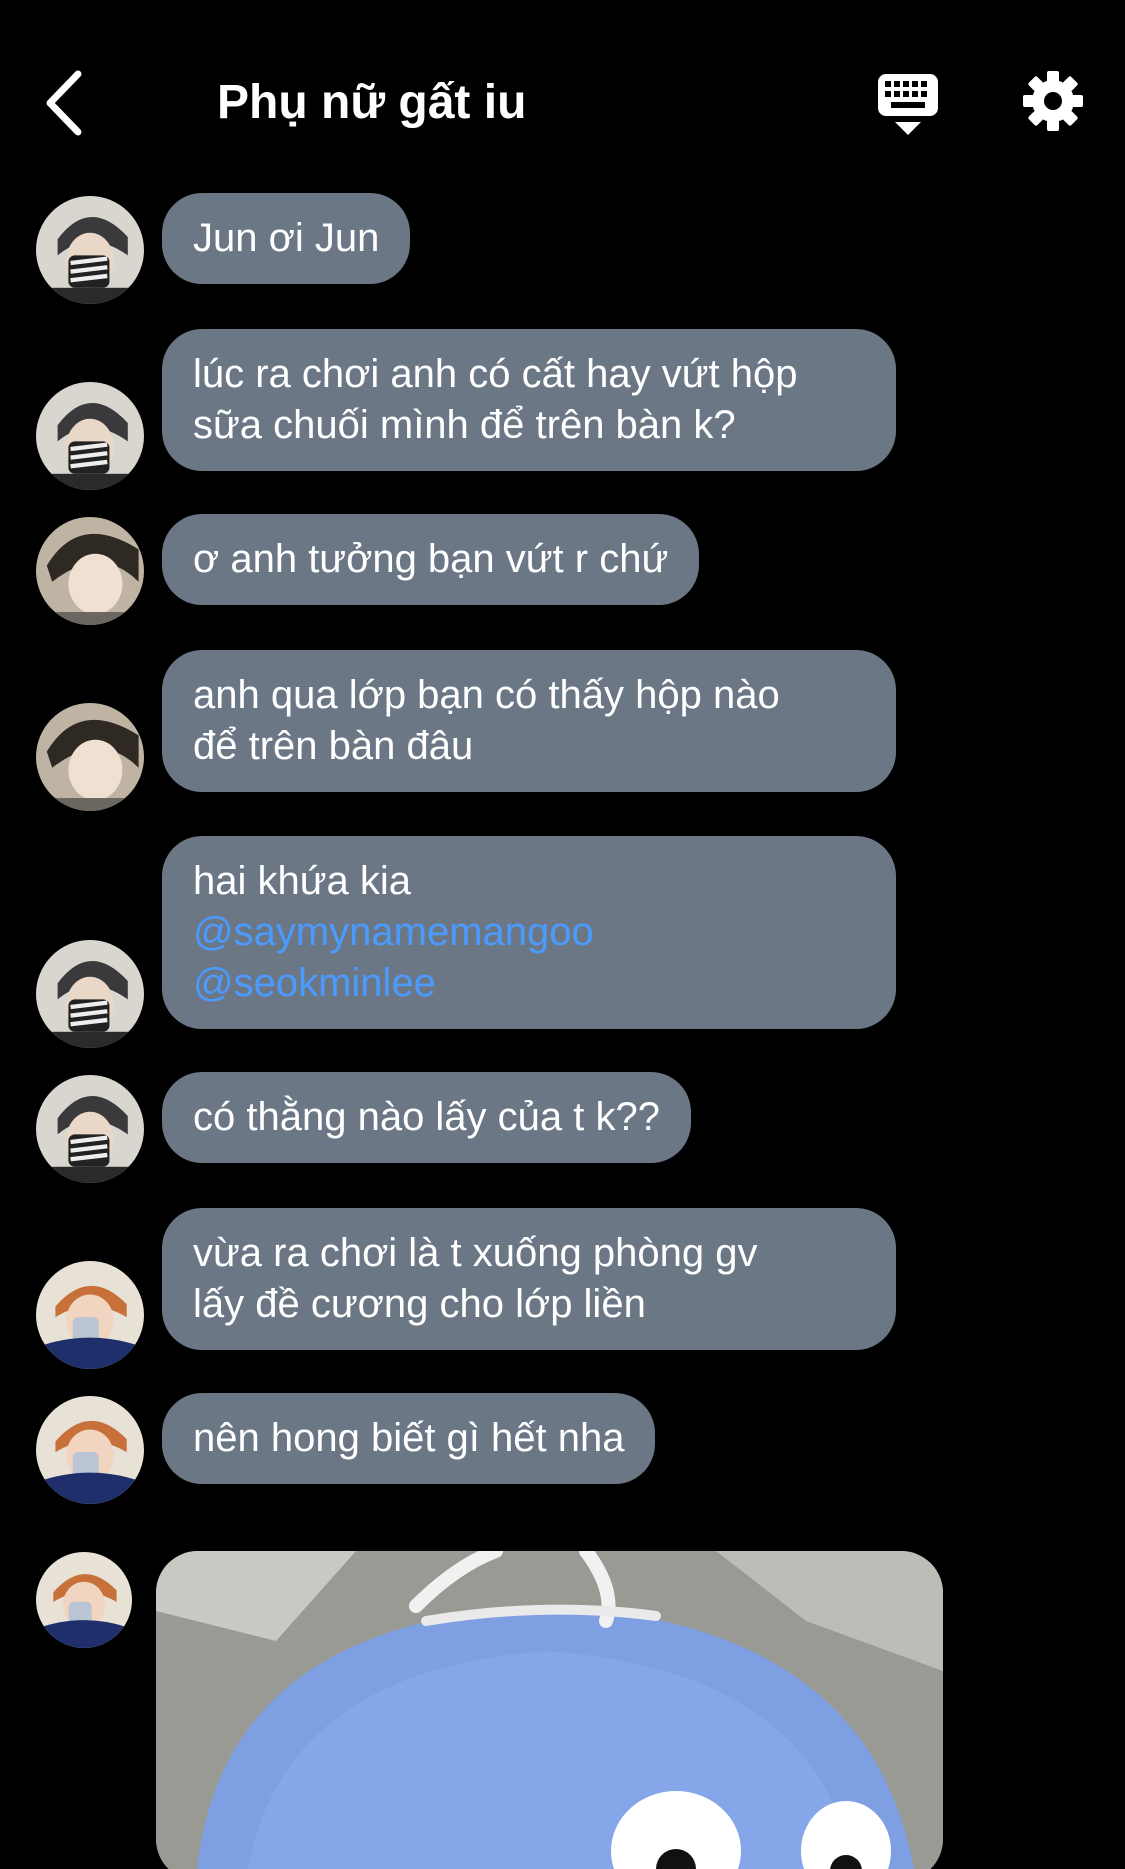 This screenshot has height=1869, width=1125. I want to click on gear-icon, so click(1053, 101).